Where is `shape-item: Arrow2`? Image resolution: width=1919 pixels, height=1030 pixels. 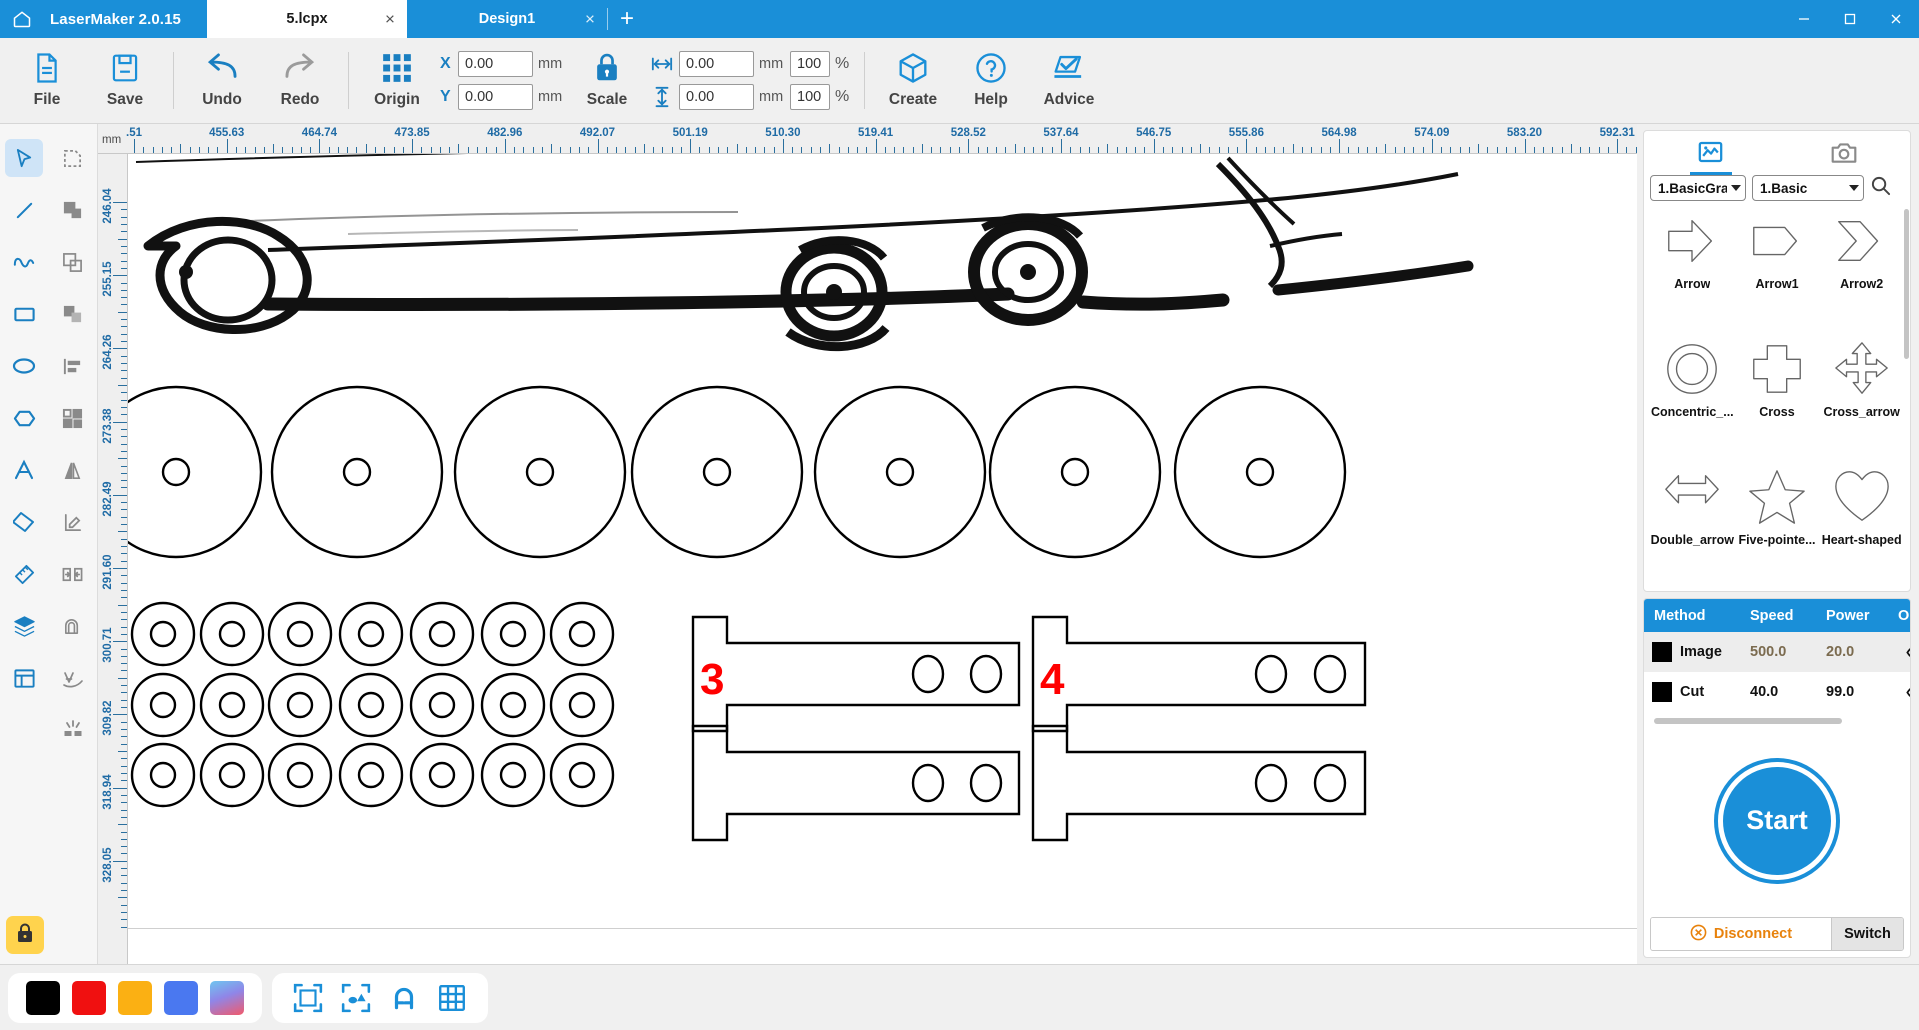
shape-item: Arrow2 is located at coordinates (1861, 271).